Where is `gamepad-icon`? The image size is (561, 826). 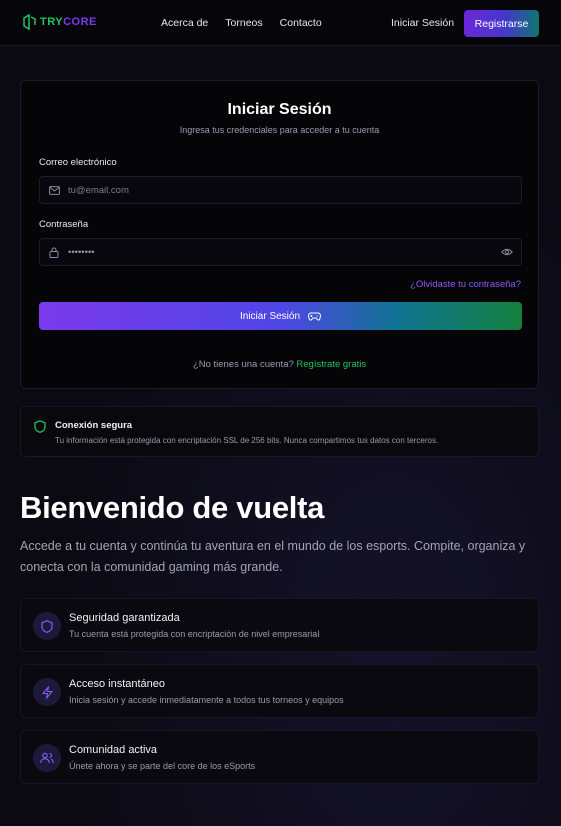
gamepad-icon is located at coordinates (314, 316).